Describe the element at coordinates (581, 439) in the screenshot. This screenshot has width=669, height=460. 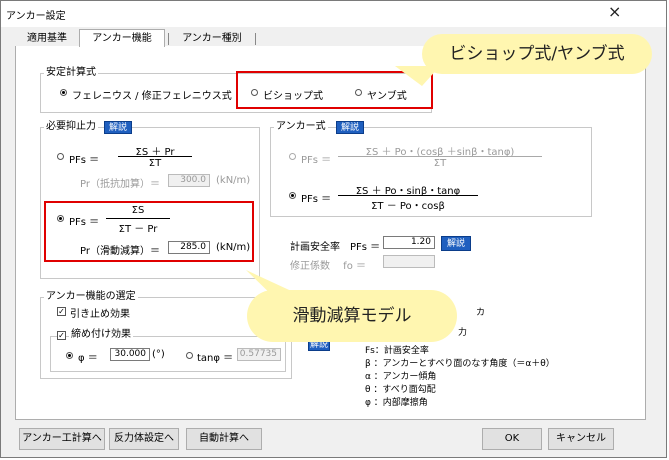
I see `cancel-button: キャンセル` at that location.